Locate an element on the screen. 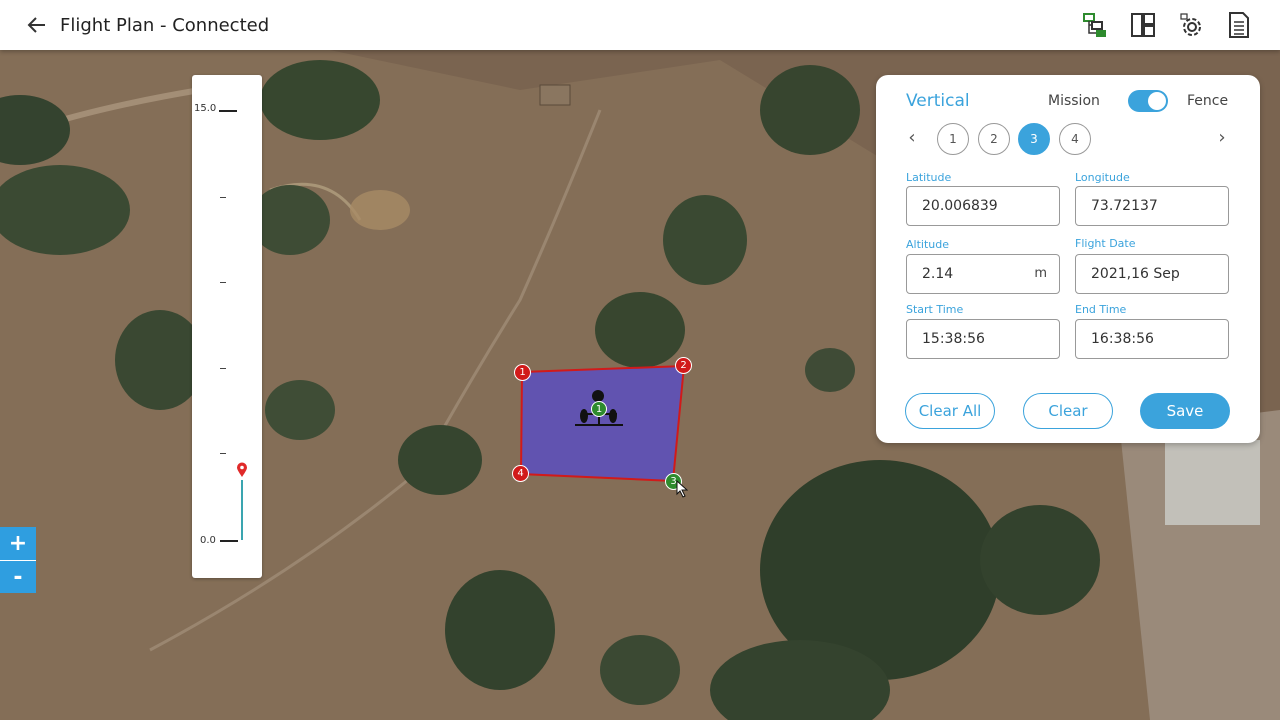  altitude-max-label: 15.0 is located at coordinates (205, 108).